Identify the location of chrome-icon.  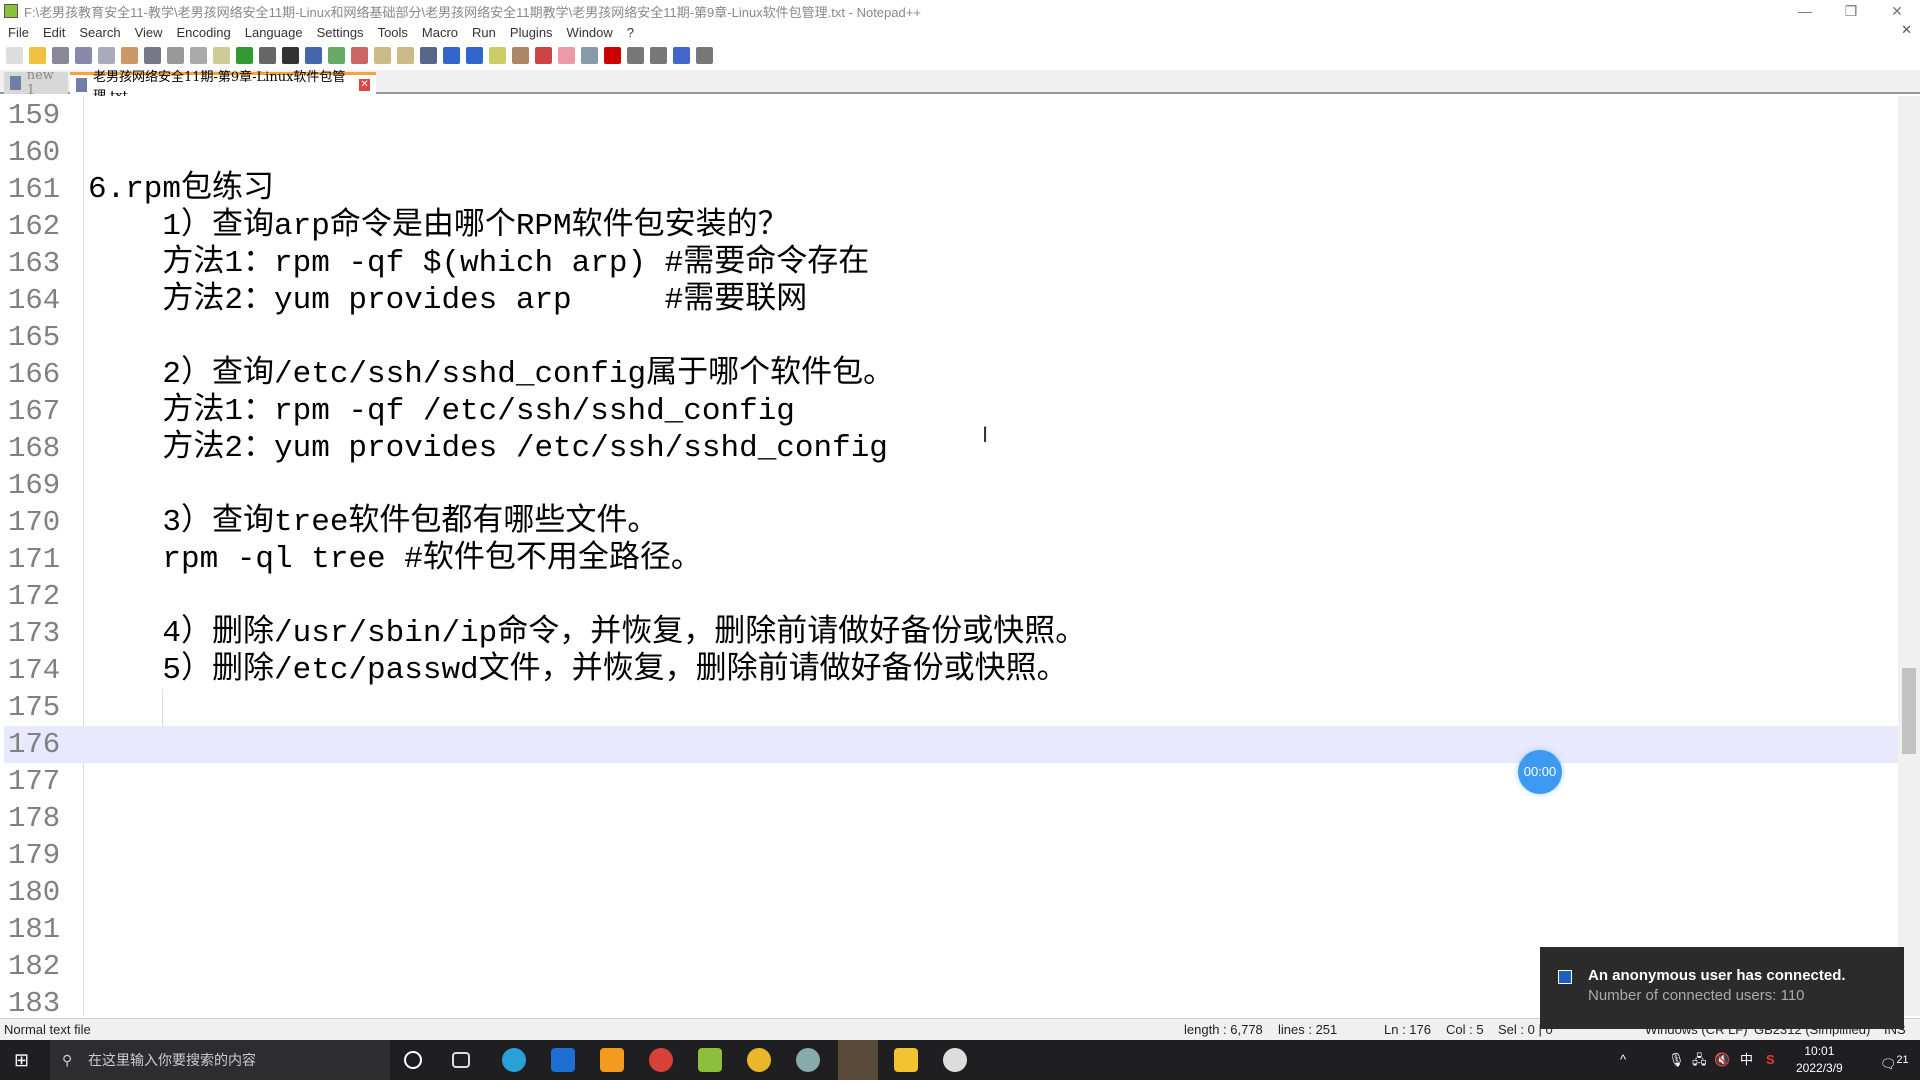
(759, 1060).